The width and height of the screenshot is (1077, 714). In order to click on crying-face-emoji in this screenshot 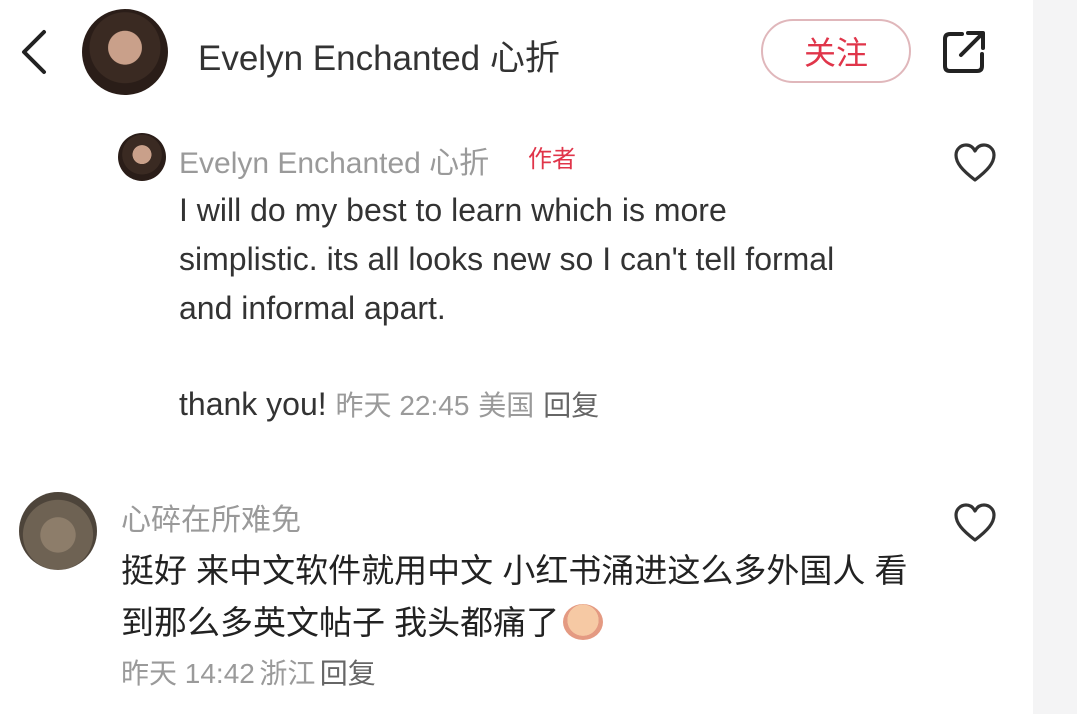, I will do `click(583, 622)`.